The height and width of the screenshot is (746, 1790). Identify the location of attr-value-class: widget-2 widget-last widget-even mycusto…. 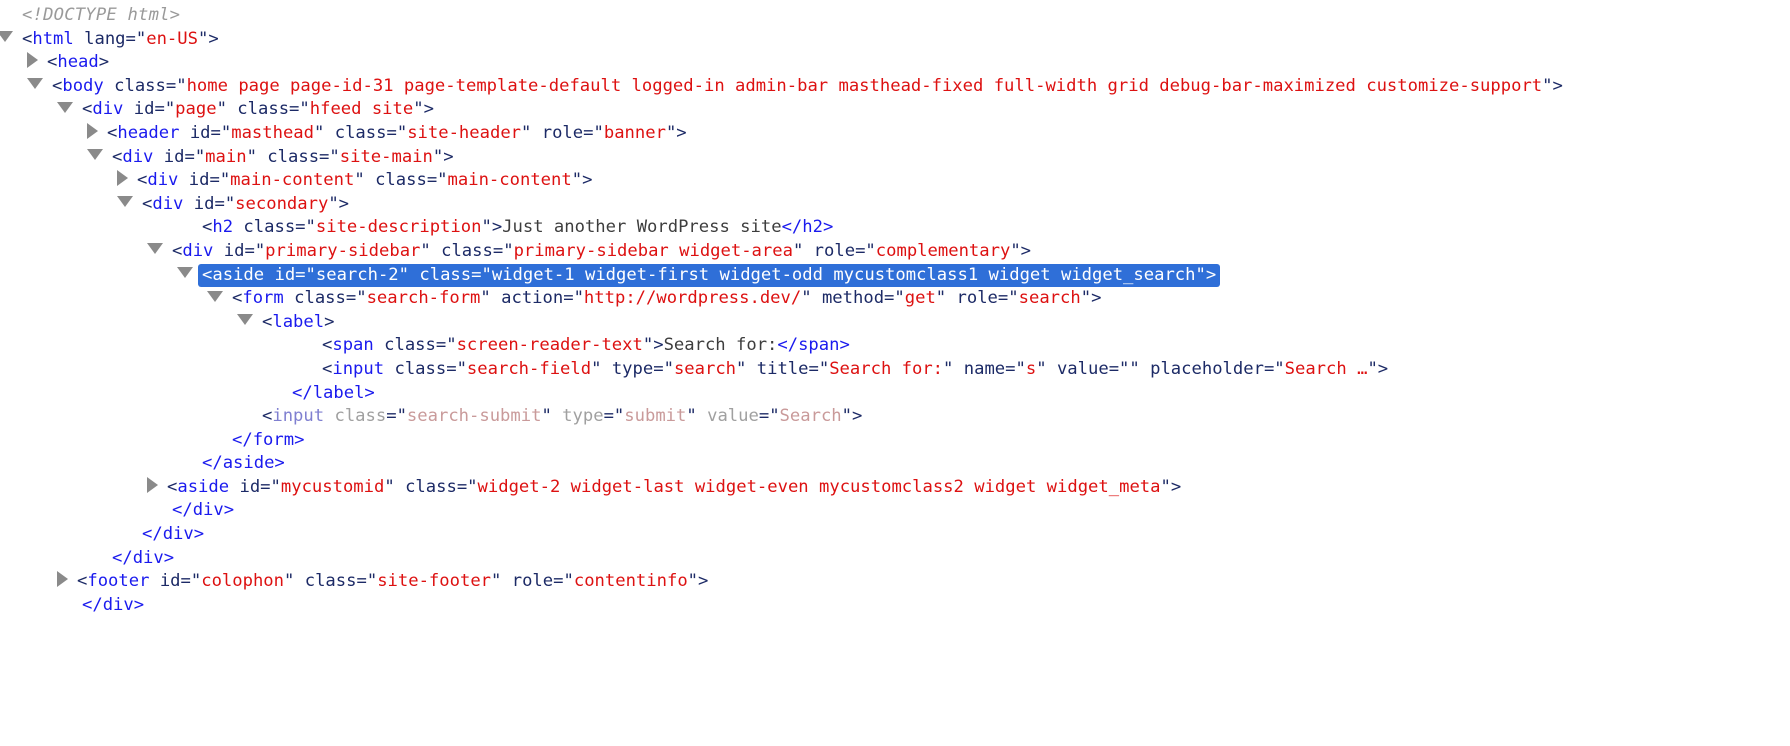
(819, 487).